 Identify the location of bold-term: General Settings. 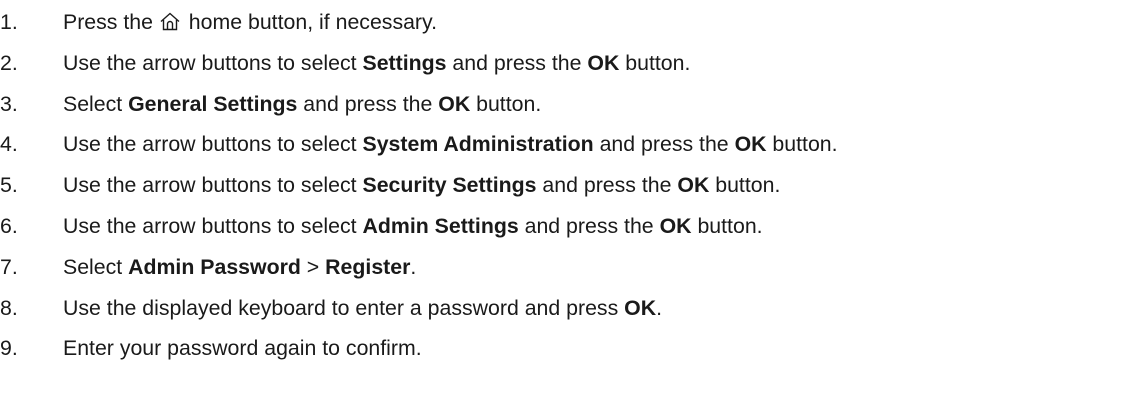
(213, 103).